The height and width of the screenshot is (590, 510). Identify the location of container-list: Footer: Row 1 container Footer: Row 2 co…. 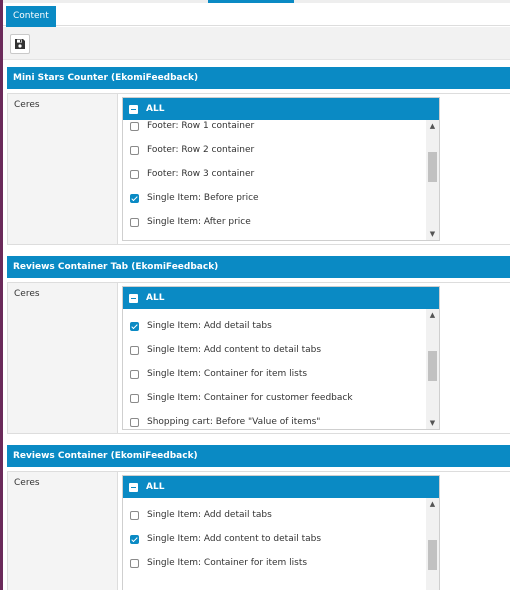
(281, 180).